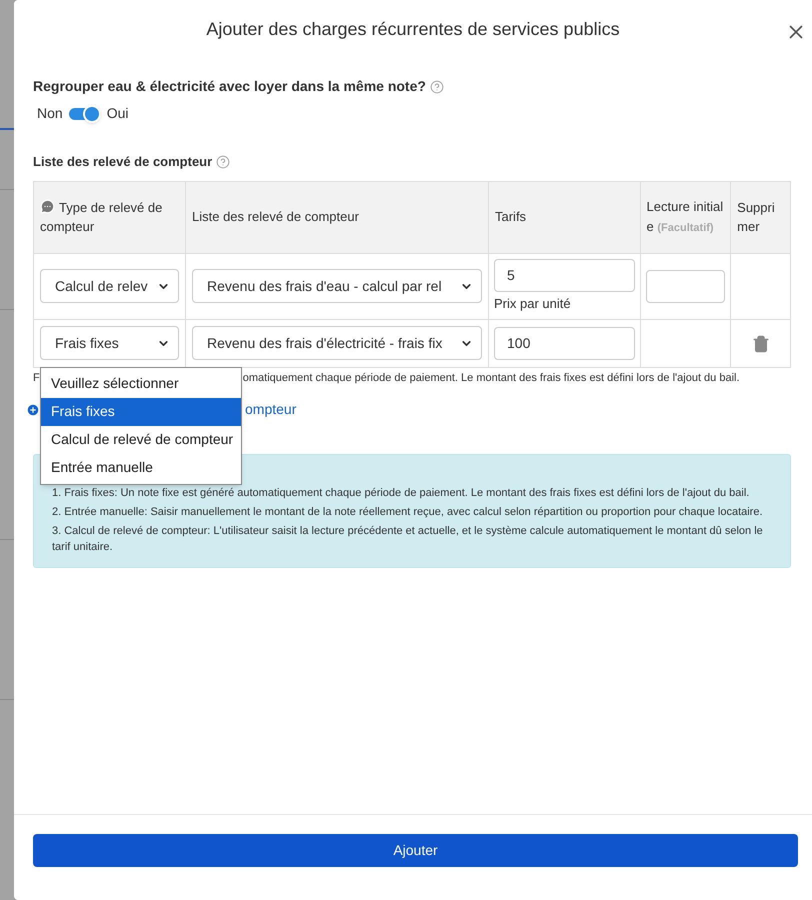  Describe the element at coordinates (564, 275) in the screenshot. I see `rate-field: 5` at that location.